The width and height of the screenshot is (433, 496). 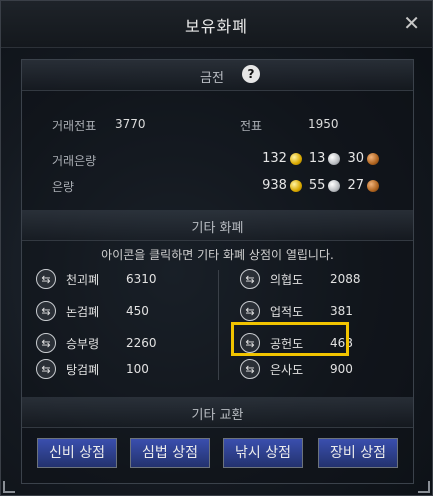 I want to click on currency-value: 450, so click(x=137, y=311).